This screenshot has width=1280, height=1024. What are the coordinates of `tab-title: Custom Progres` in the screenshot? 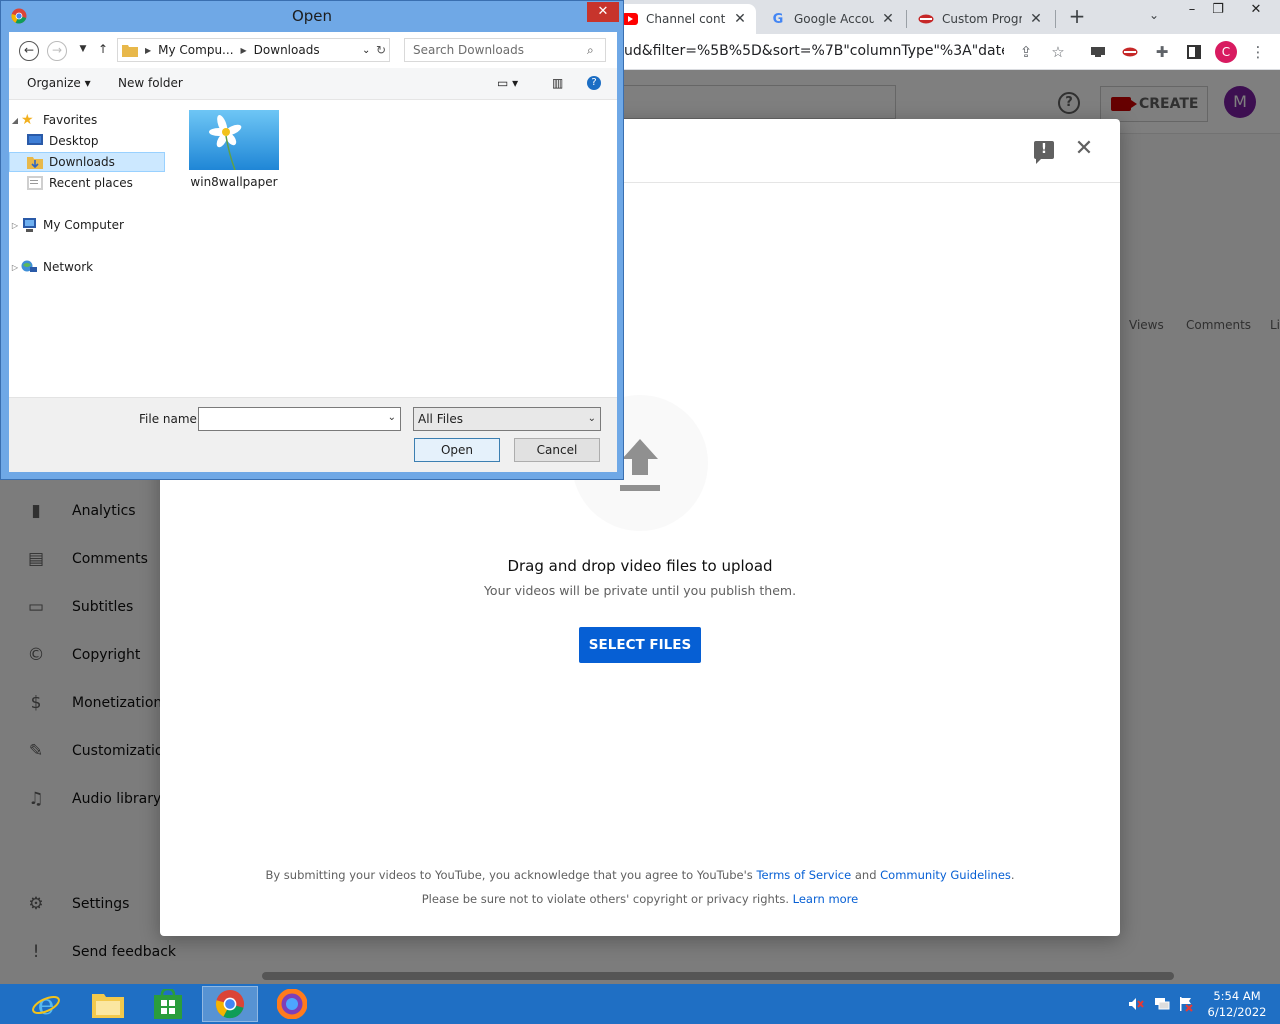 It's located at (982, 19).